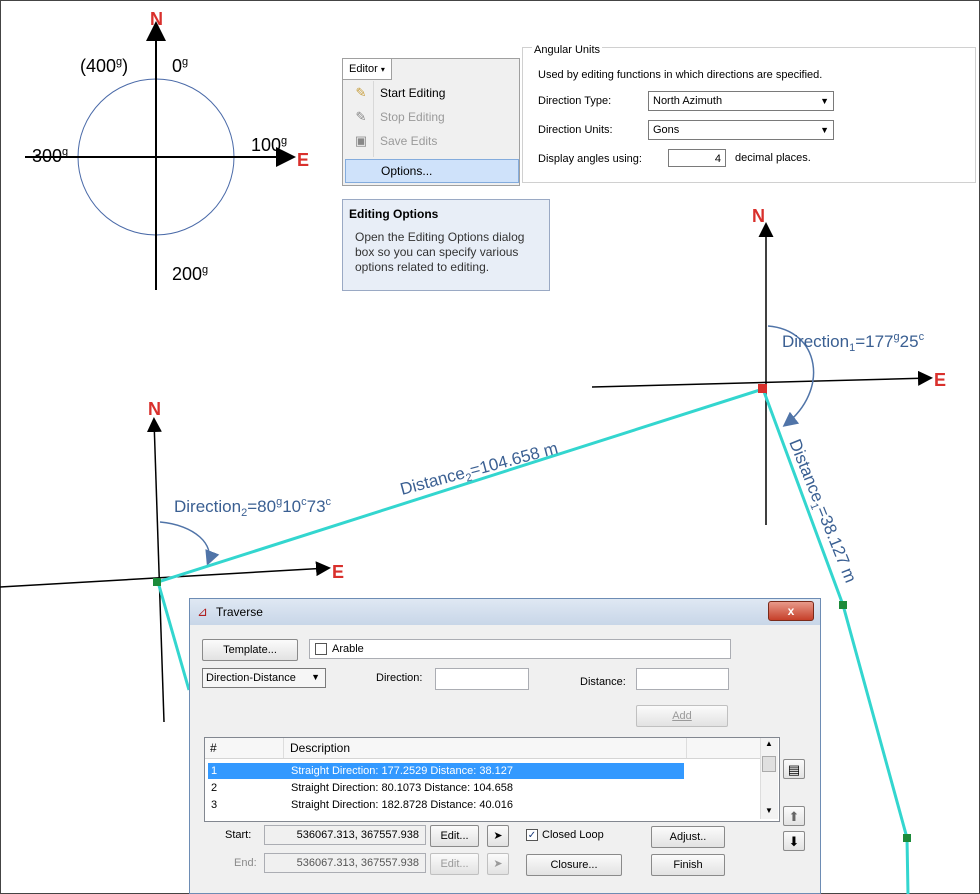 The width and height of the screenshot is (980, 894). I want to click on traverse-icon: ⊿, so click(202, 611).